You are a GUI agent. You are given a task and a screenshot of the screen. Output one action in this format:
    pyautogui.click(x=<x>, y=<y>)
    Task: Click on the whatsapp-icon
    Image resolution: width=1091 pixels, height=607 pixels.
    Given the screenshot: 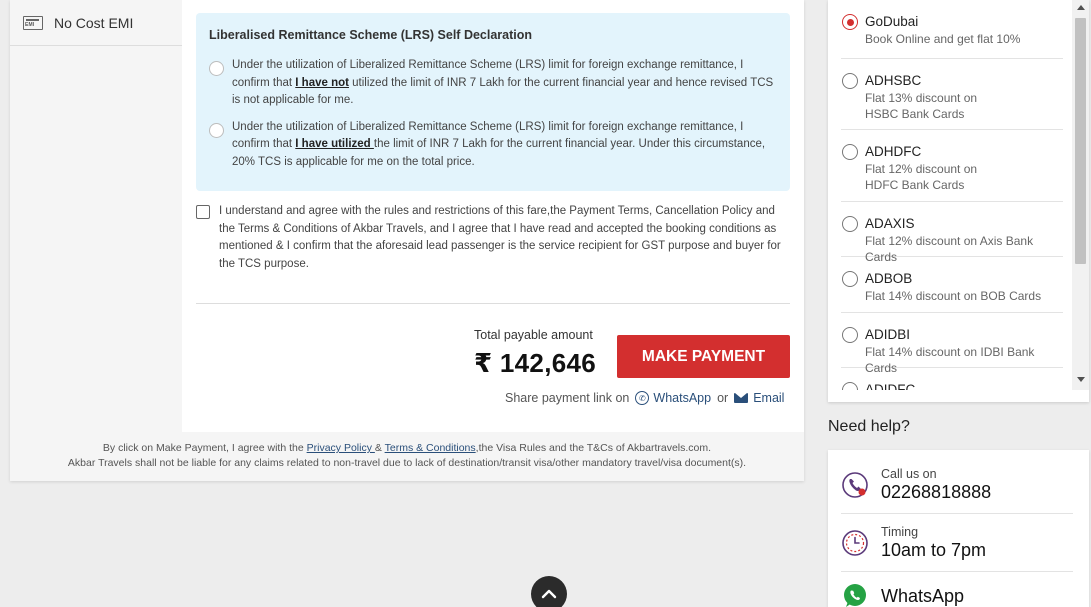 What is the action you would take?
    pyautogui.click(x=855, y=595)
    